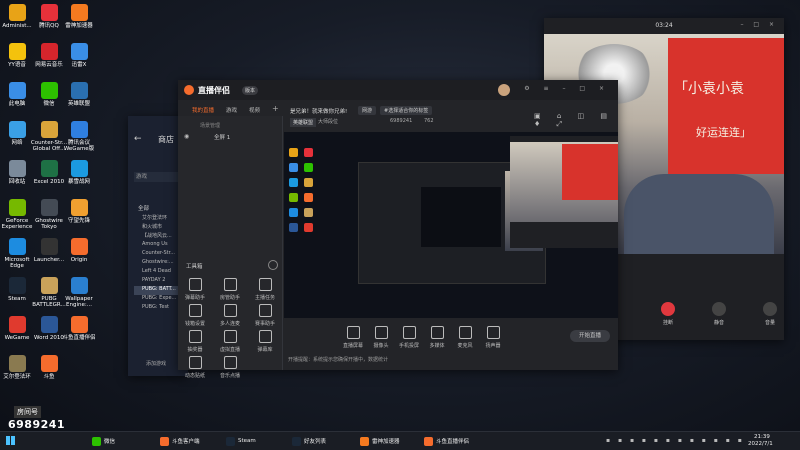  I want to click on toolbox-item: 动态贴纸, so click(195, 367).